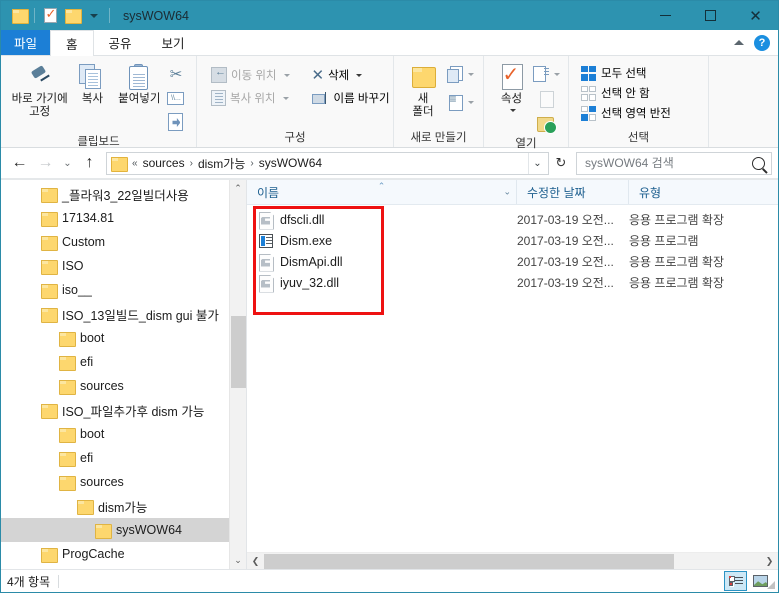  I want to click on system-menu-folder-icon, so click(19, 16).